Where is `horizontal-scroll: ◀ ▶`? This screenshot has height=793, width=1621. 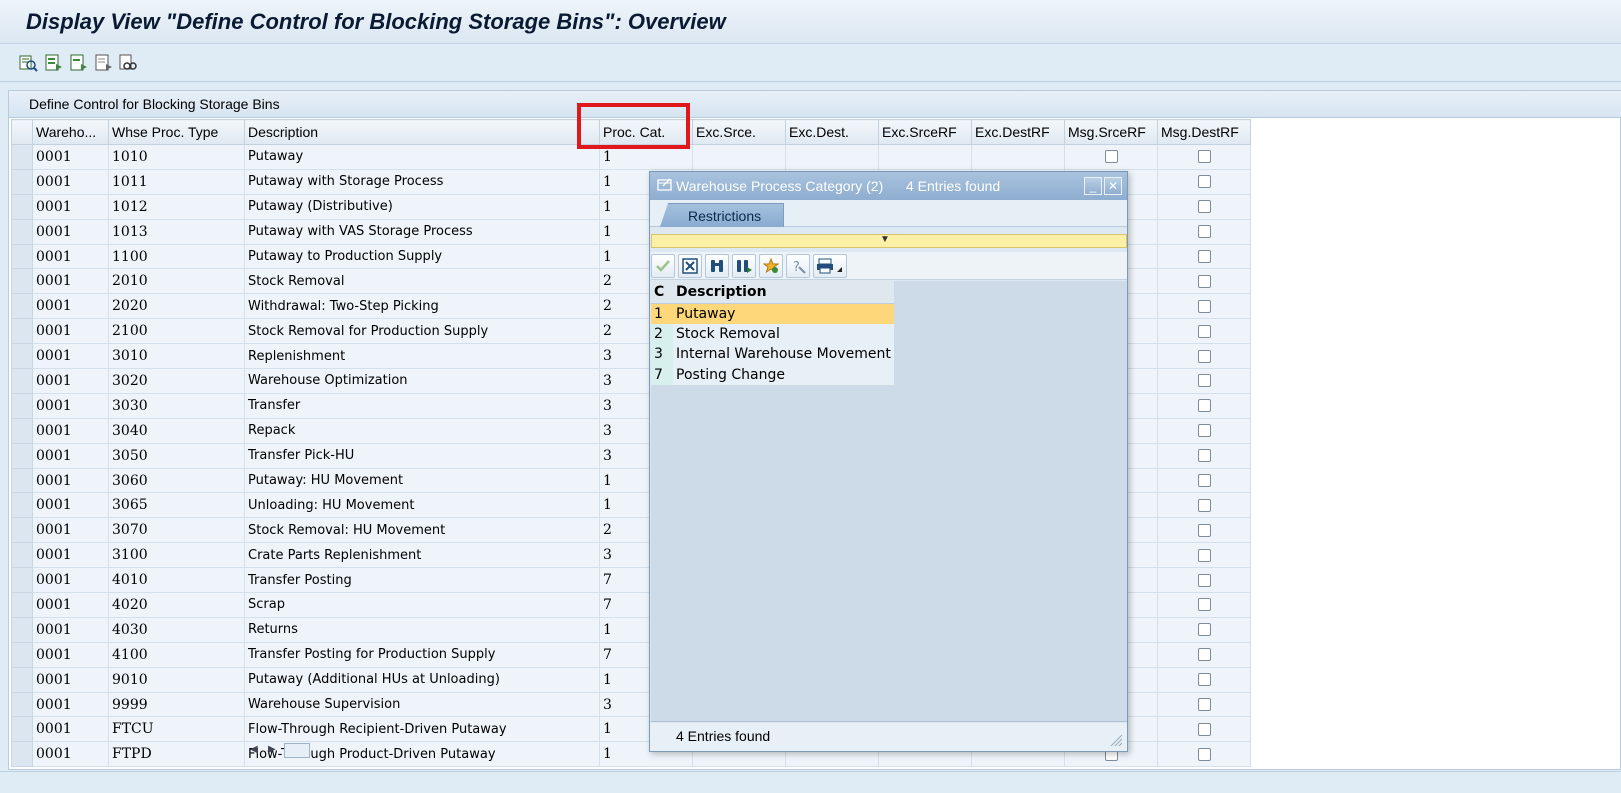
horizontal-scroll: ◀ ▶ is located at coordinates (279, 751).